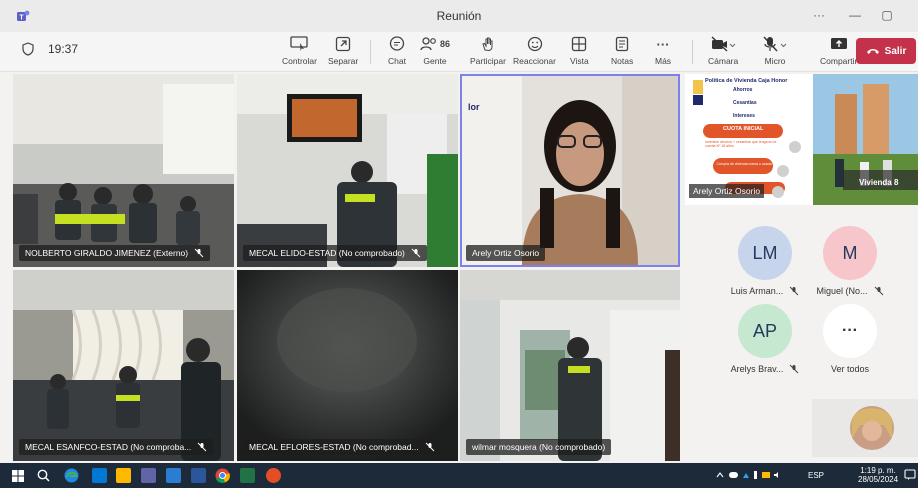  What do you see at coordinates (865, 428) in the screenshot?
I see `self-view` at bounding box center [865, 428].